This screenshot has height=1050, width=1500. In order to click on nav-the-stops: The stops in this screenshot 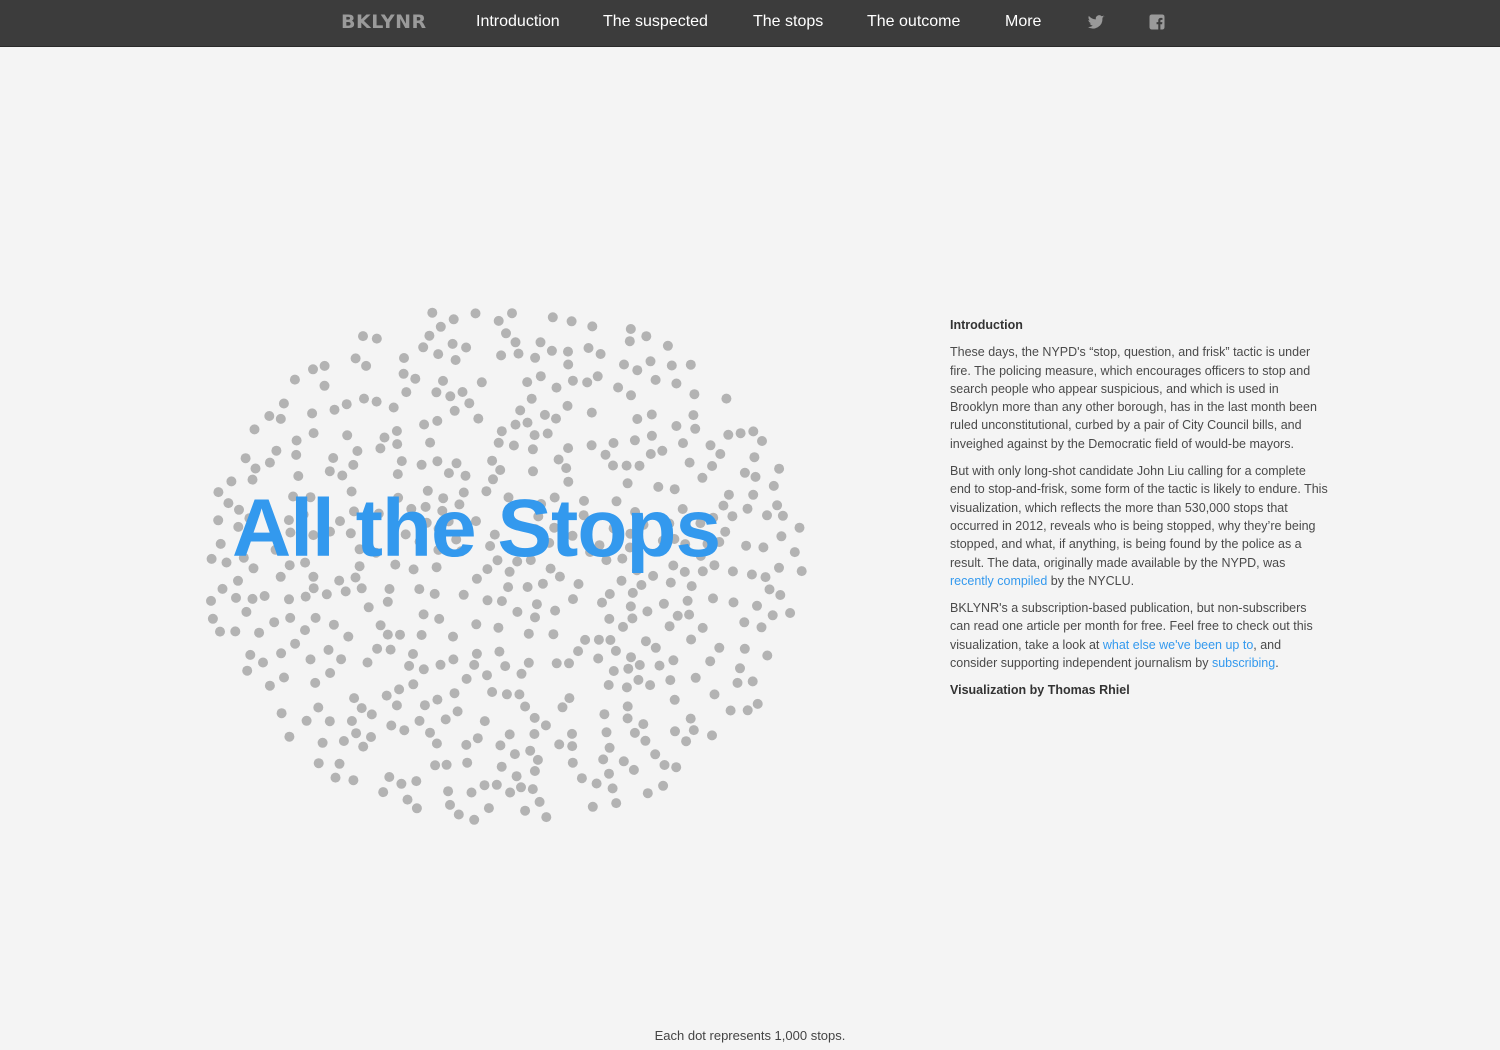, I will do `click(788, 22)`.